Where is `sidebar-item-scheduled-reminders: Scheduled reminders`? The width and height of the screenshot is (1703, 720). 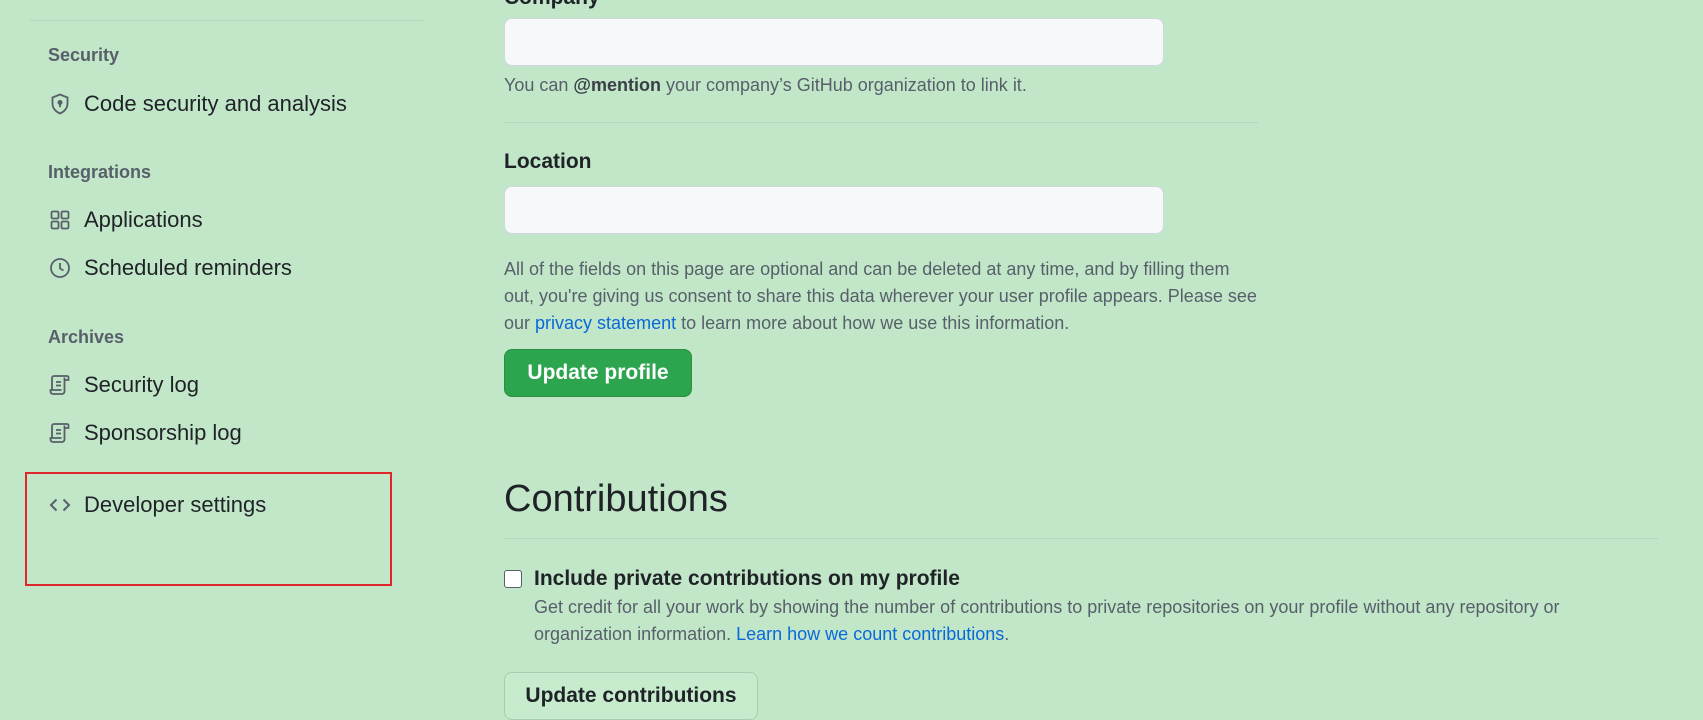 sidebar-item-scheduled-reminders: Scheduled reminders is located at coordinates (170, 268).